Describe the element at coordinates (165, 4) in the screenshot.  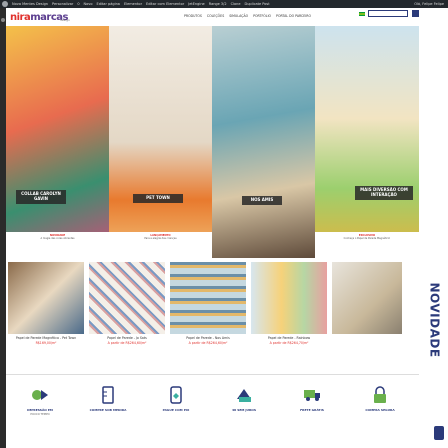
I see `admin-item-edit-elementor: Editar com Elementor` at that location.